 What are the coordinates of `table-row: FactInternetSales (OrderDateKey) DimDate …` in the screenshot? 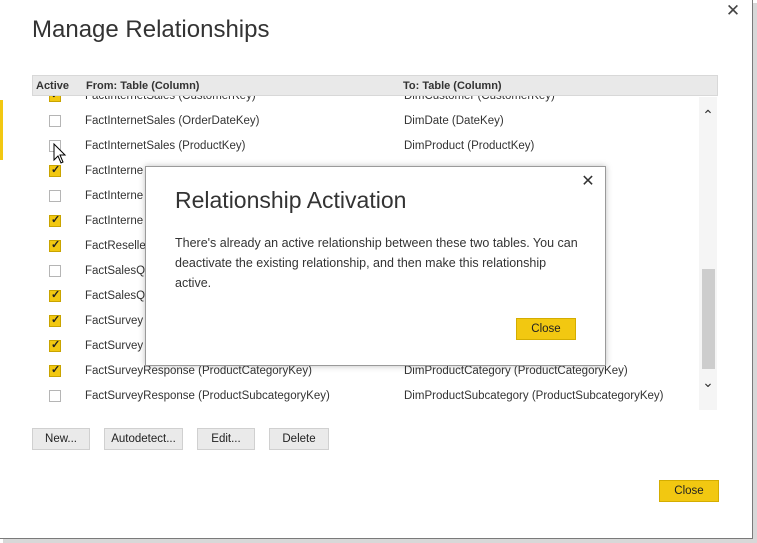 It's located at (365, 122).